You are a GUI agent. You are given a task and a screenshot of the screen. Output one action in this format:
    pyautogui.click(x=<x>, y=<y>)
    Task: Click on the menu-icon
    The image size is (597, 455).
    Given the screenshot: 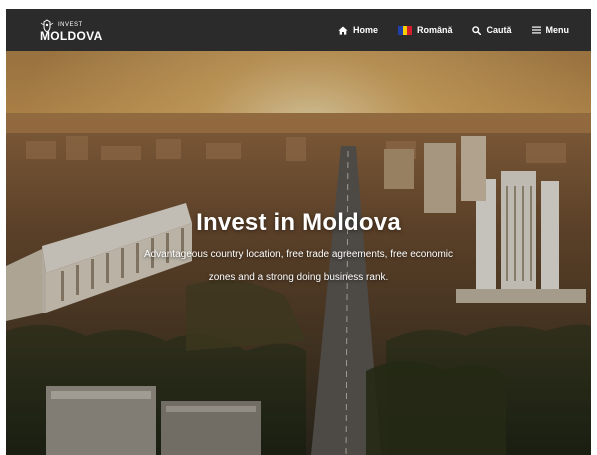 What is the action you would take?
    pyautogui.click(x=536, y=30)
    